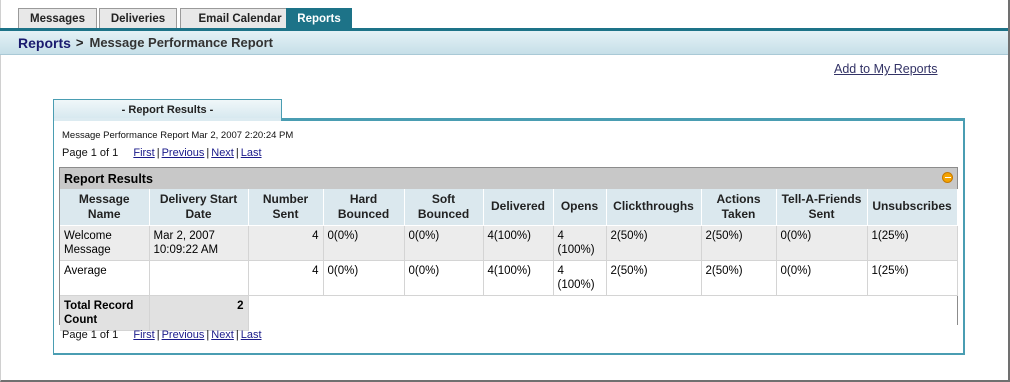  I want to click on col-header-delivery-start-date: Delivery Start Date, so click(199, 207).